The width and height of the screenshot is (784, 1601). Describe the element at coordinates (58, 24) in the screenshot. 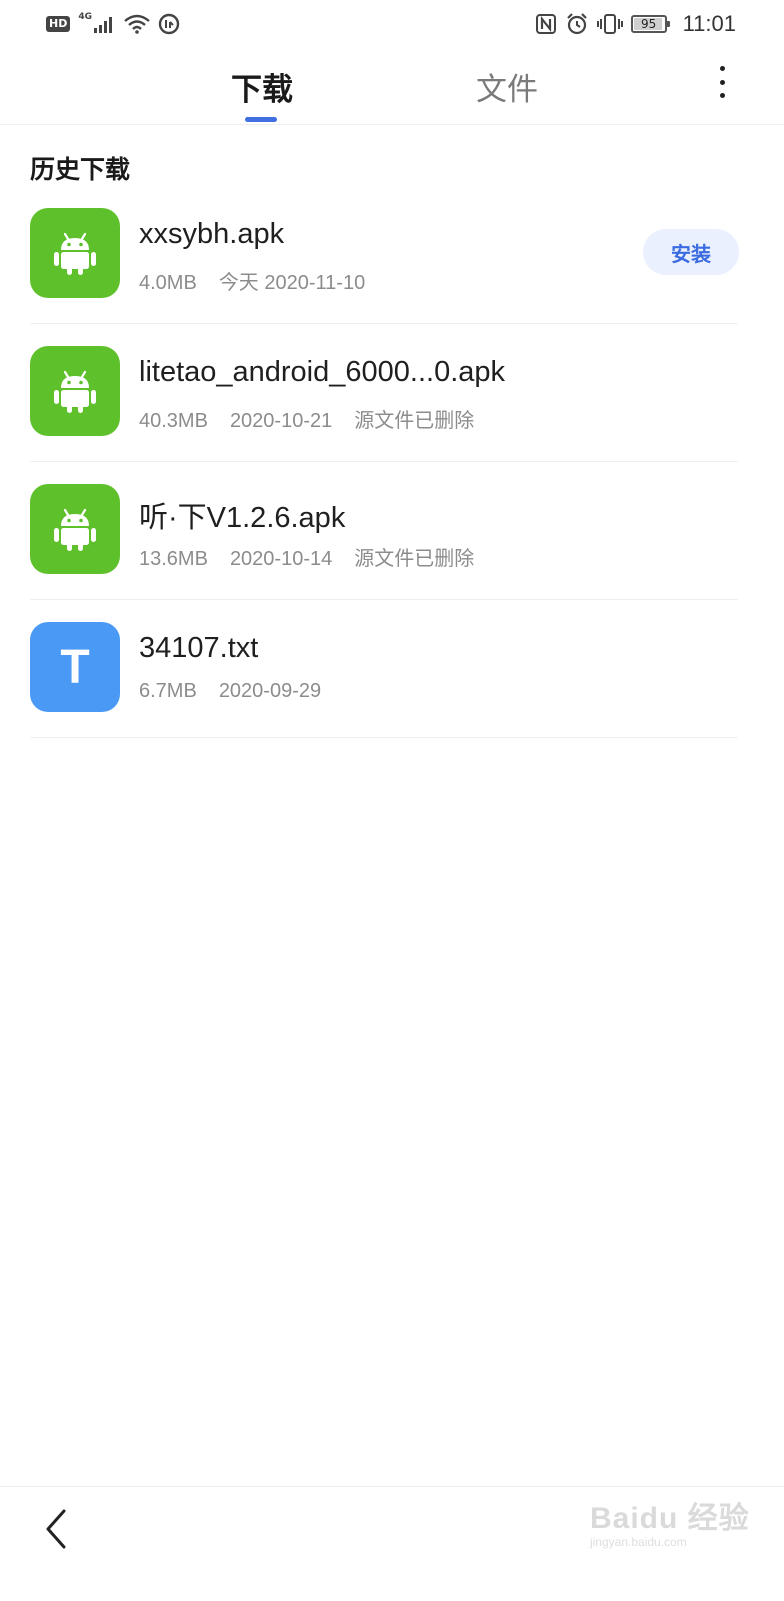

I see `hd-icon: HD` at that location.